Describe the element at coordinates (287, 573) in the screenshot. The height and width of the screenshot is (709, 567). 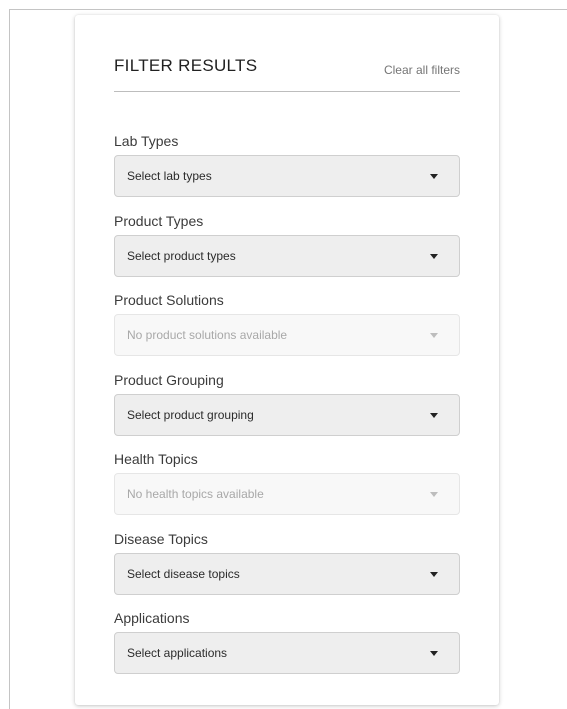
I see `disease-topics-select: Select disease topics` at that location.